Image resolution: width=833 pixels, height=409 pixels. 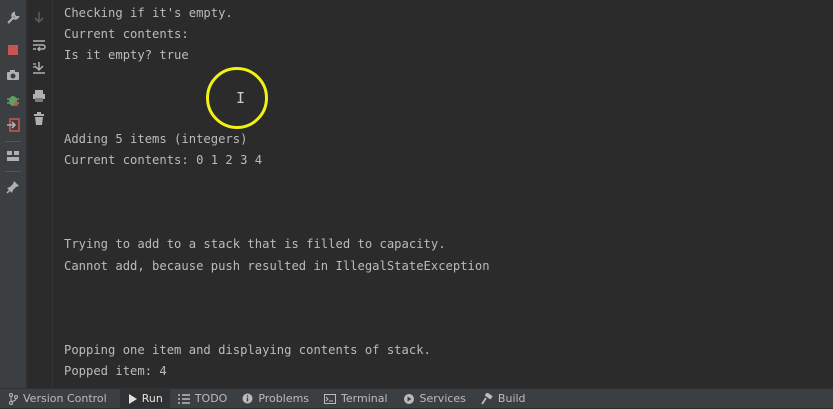 What do you see at coordinates (39, 119) in the screenshot?
I see `trash-icon` at bounding box center [39, 119].